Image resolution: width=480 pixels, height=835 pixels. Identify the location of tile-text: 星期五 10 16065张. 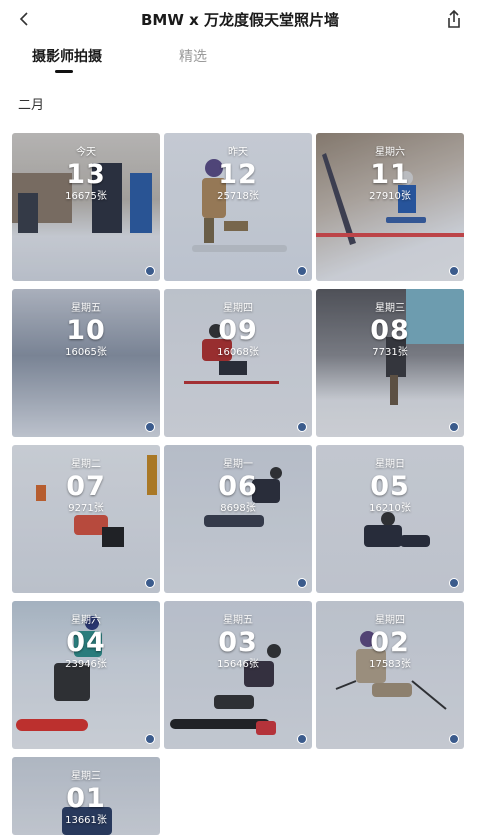
(86, 331).